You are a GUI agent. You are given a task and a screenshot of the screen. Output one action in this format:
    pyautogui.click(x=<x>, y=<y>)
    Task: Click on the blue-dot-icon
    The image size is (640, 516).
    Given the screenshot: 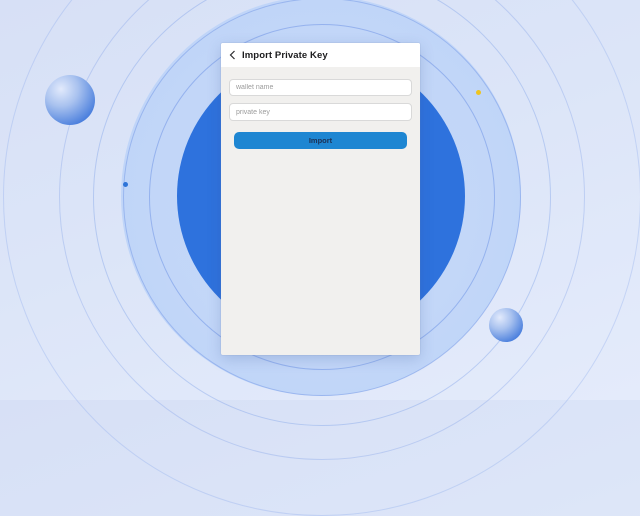 What is the action you would take?
    pyautogui.click(x=125, y=184)
    